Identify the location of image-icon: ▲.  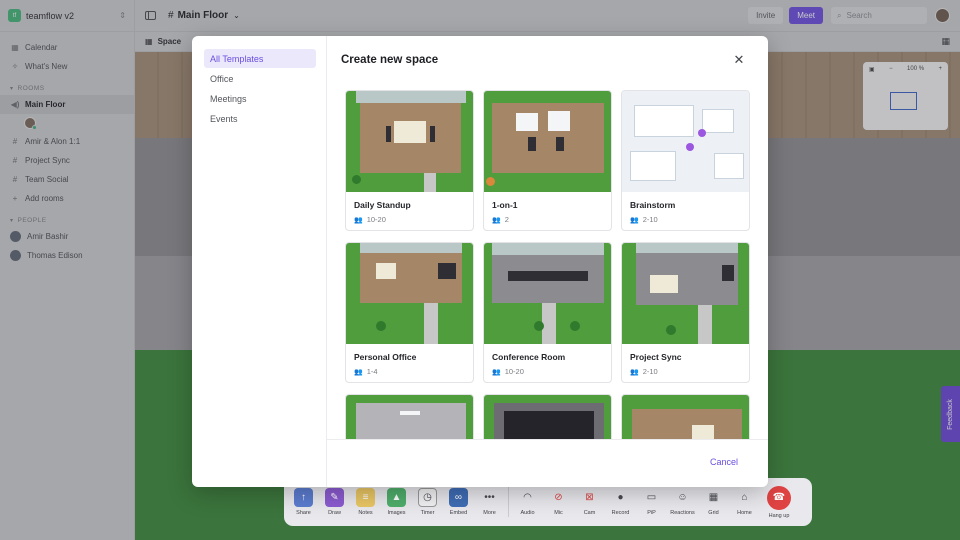
(396, 497).